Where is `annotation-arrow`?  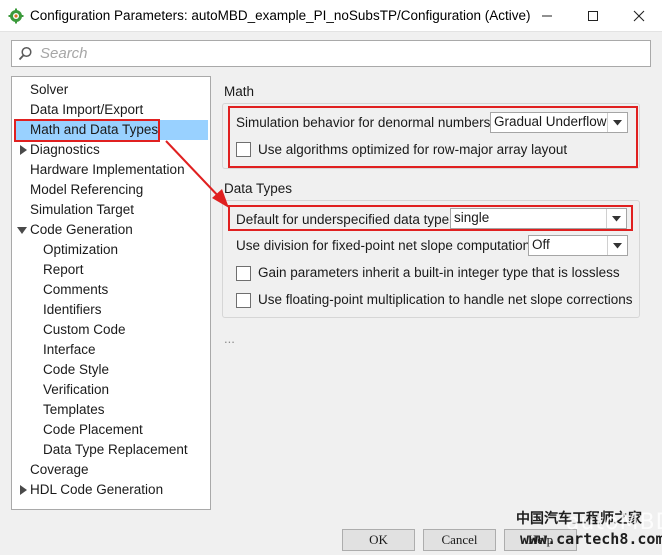 annotation-arrow is located at coordinates (197, 174).